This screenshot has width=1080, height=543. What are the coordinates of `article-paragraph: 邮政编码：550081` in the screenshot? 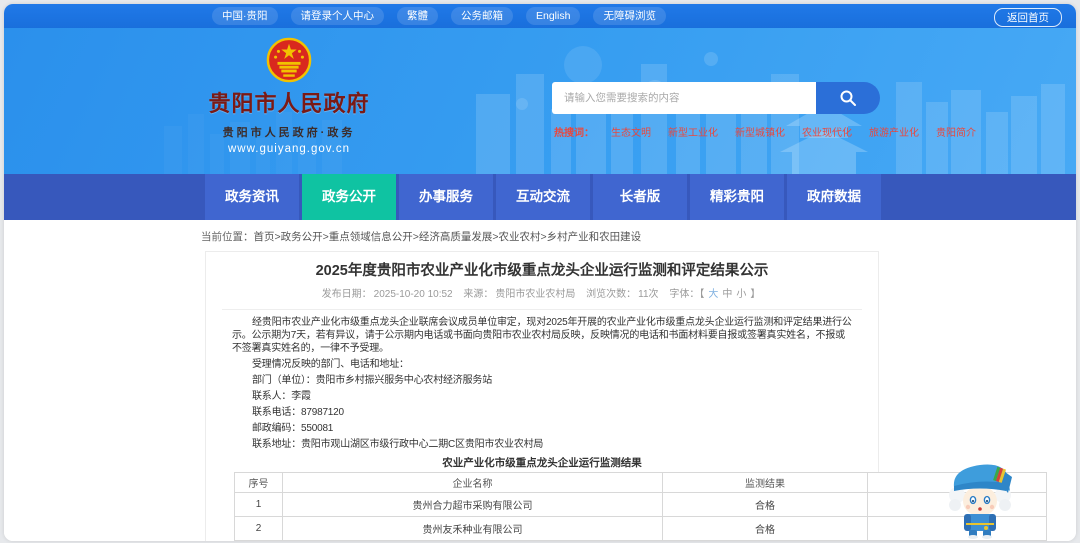 It's located at (293, 428).